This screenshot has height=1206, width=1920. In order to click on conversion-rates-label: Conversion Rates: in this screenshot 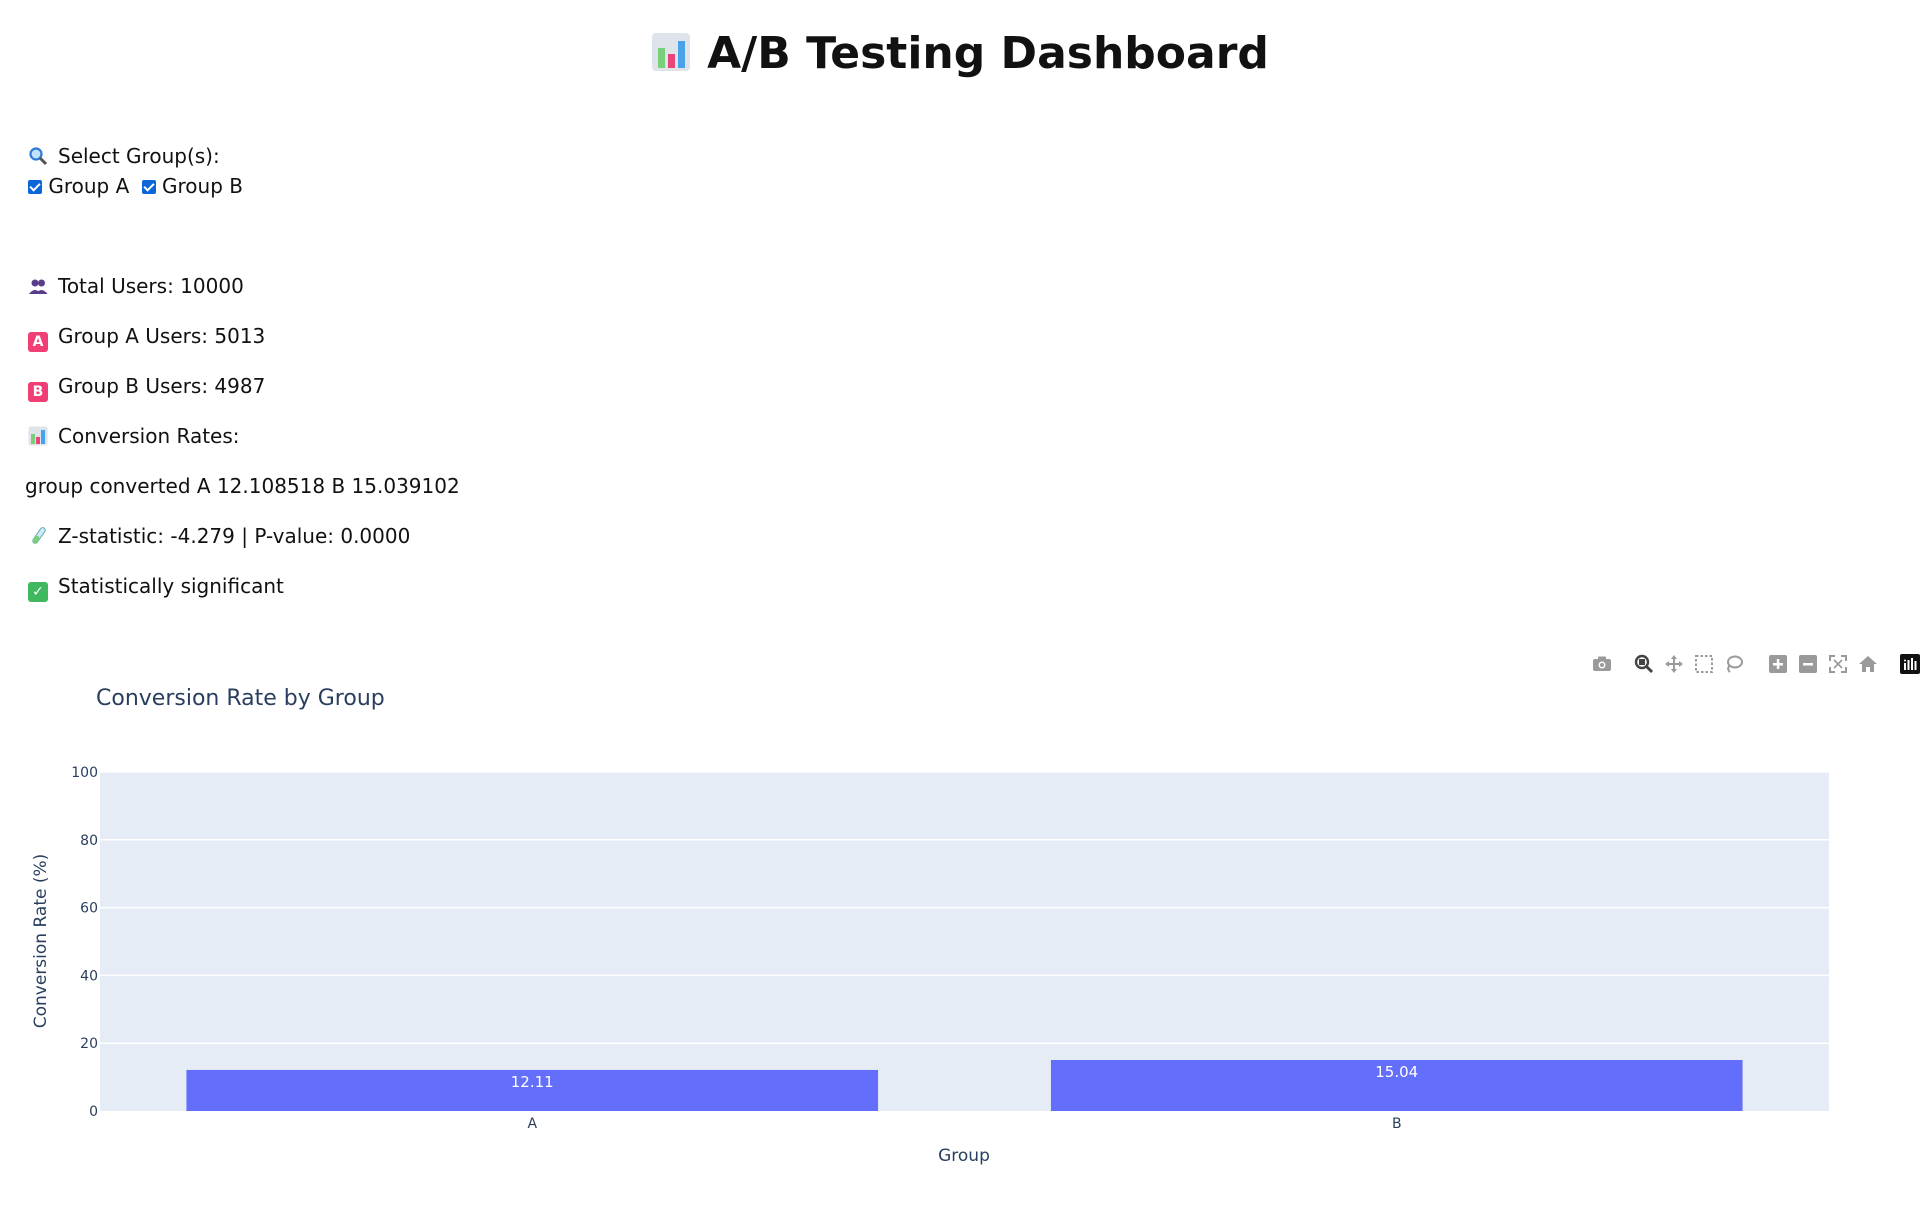, I will do `click(149, 436)`.